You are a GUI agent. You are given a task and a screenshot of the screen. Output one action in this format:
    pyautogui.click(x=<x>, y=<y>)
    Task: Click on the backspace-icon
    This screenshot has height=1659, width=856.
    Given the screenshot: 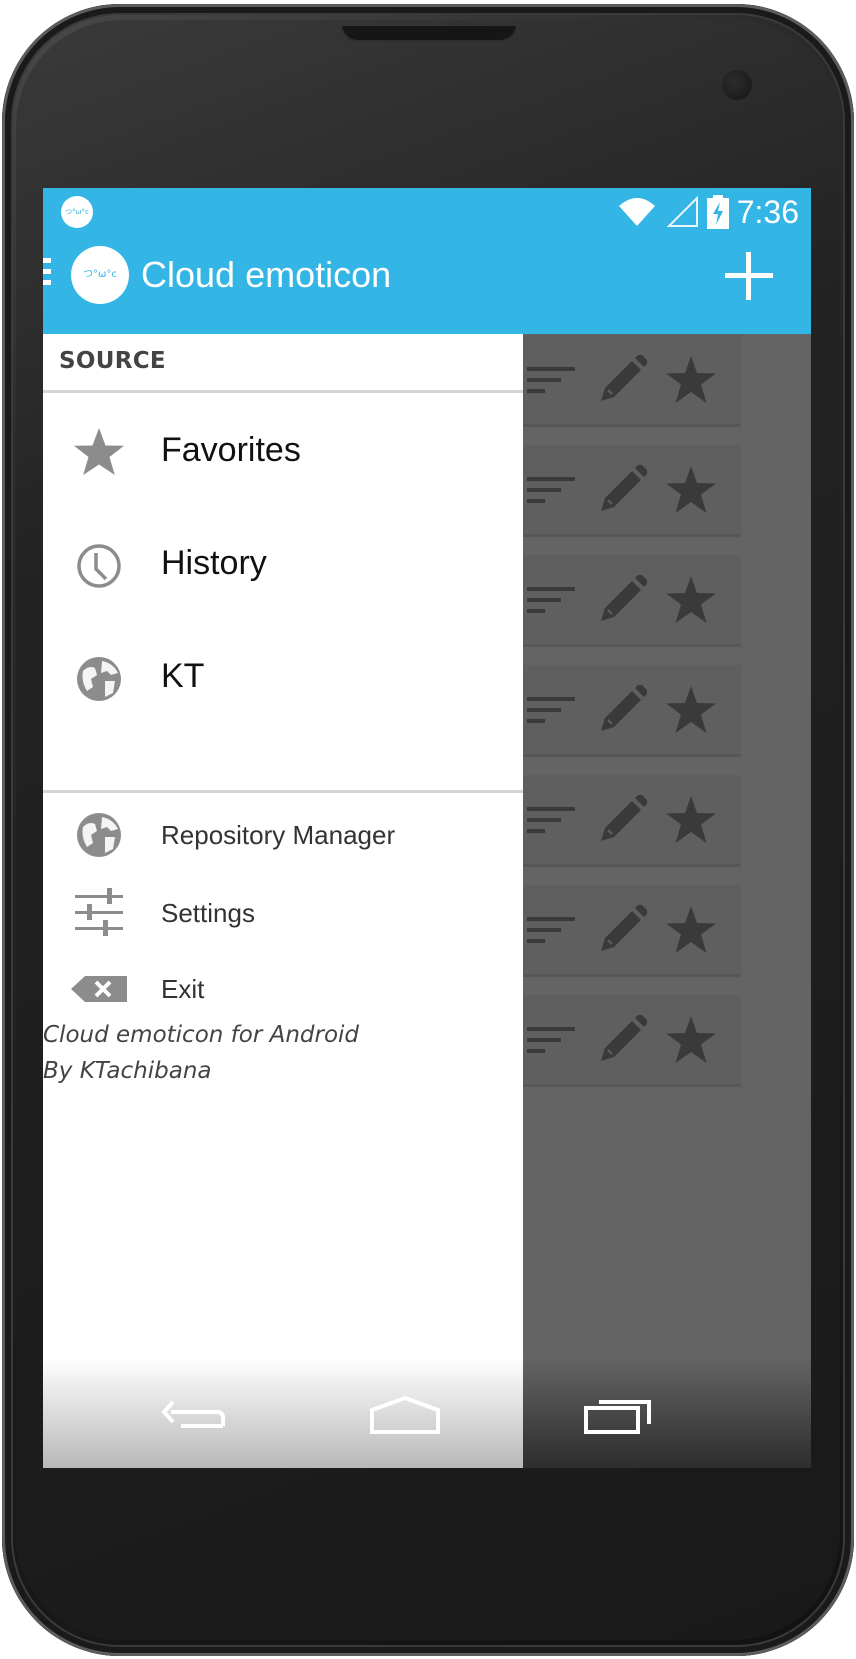 What is the action you would take?
    pyautogui.click(x=99, y=989)
    